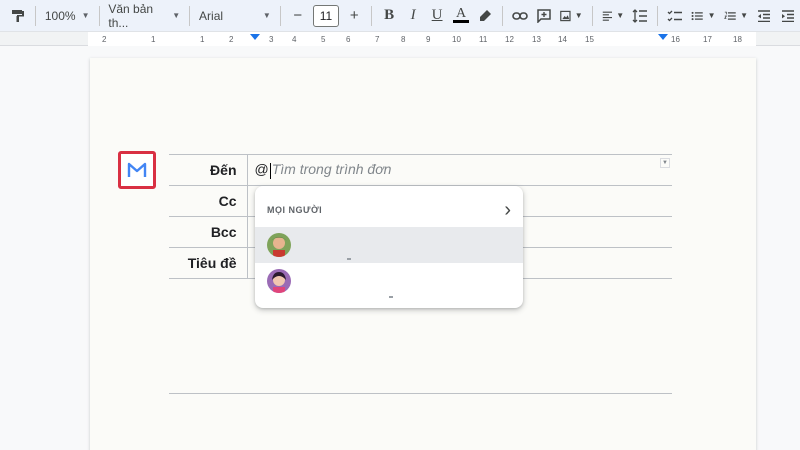  Describe the element at coordinates (459, 170) in the screenshot. I see `to-field: @ Tìm trong trình đơn ▼` at that location.